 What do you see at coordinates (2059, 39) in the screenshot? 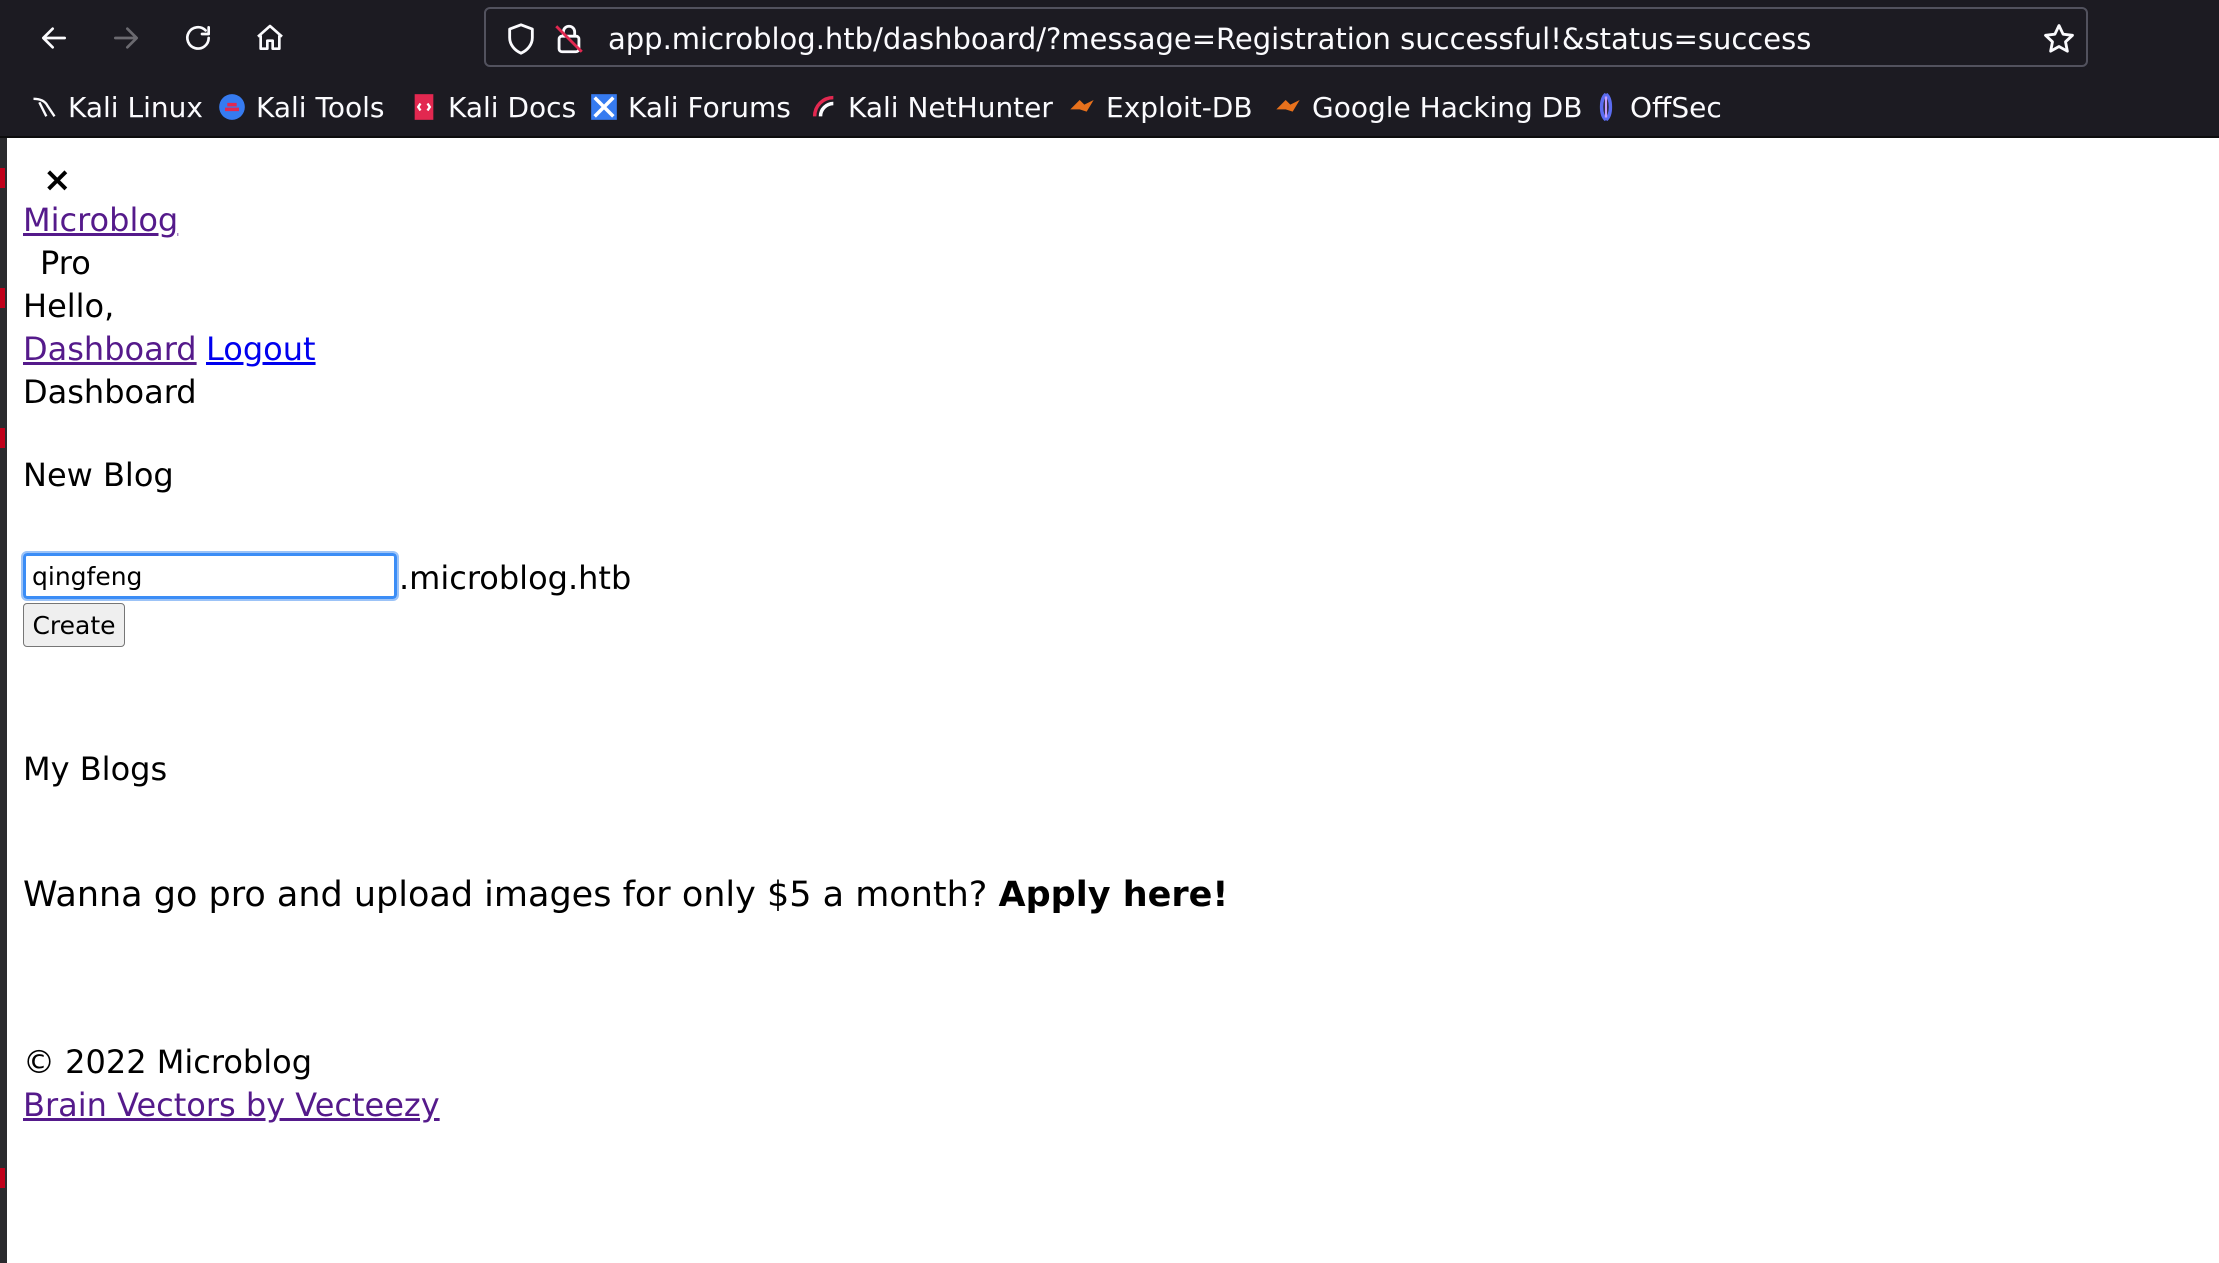
I see `bookmark-star-icon` at bounding box center [2059, 39].